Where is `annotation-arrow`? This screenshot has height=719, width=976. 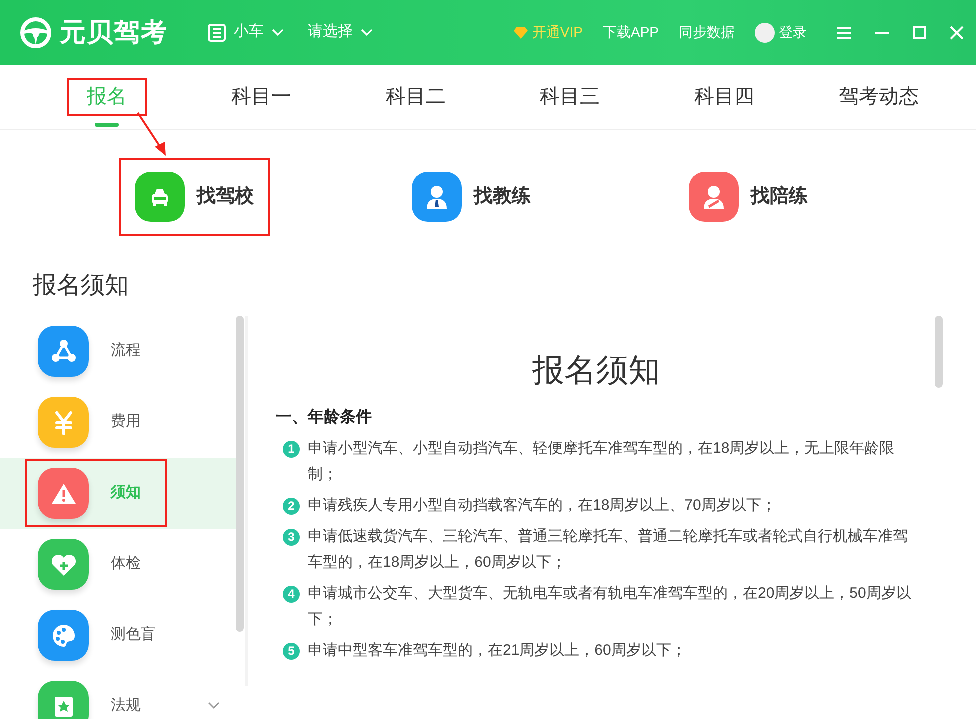 annotation-arrow is located at coordinates (152, 134).